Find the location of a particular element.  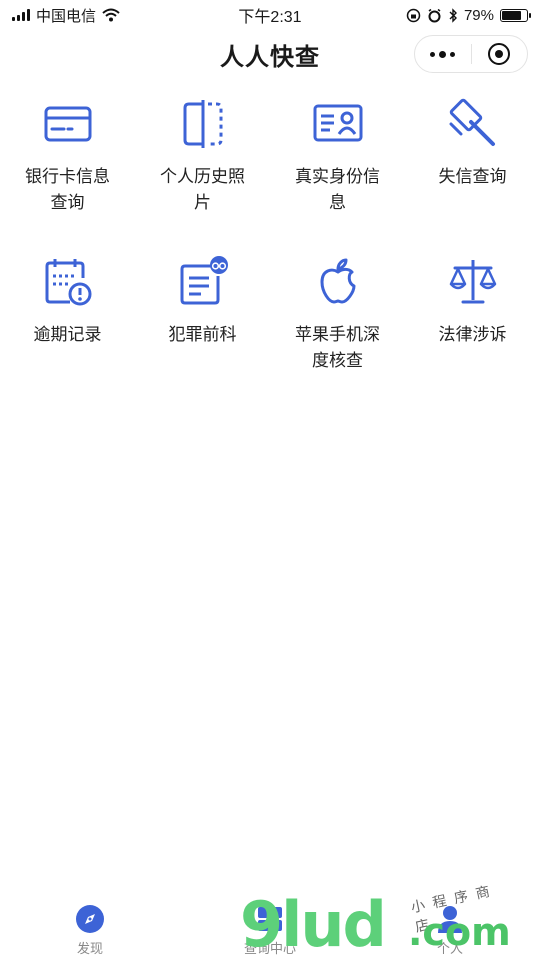

tab-bar: 发现 查询中心 个人 is located at coordinates (270, 928).